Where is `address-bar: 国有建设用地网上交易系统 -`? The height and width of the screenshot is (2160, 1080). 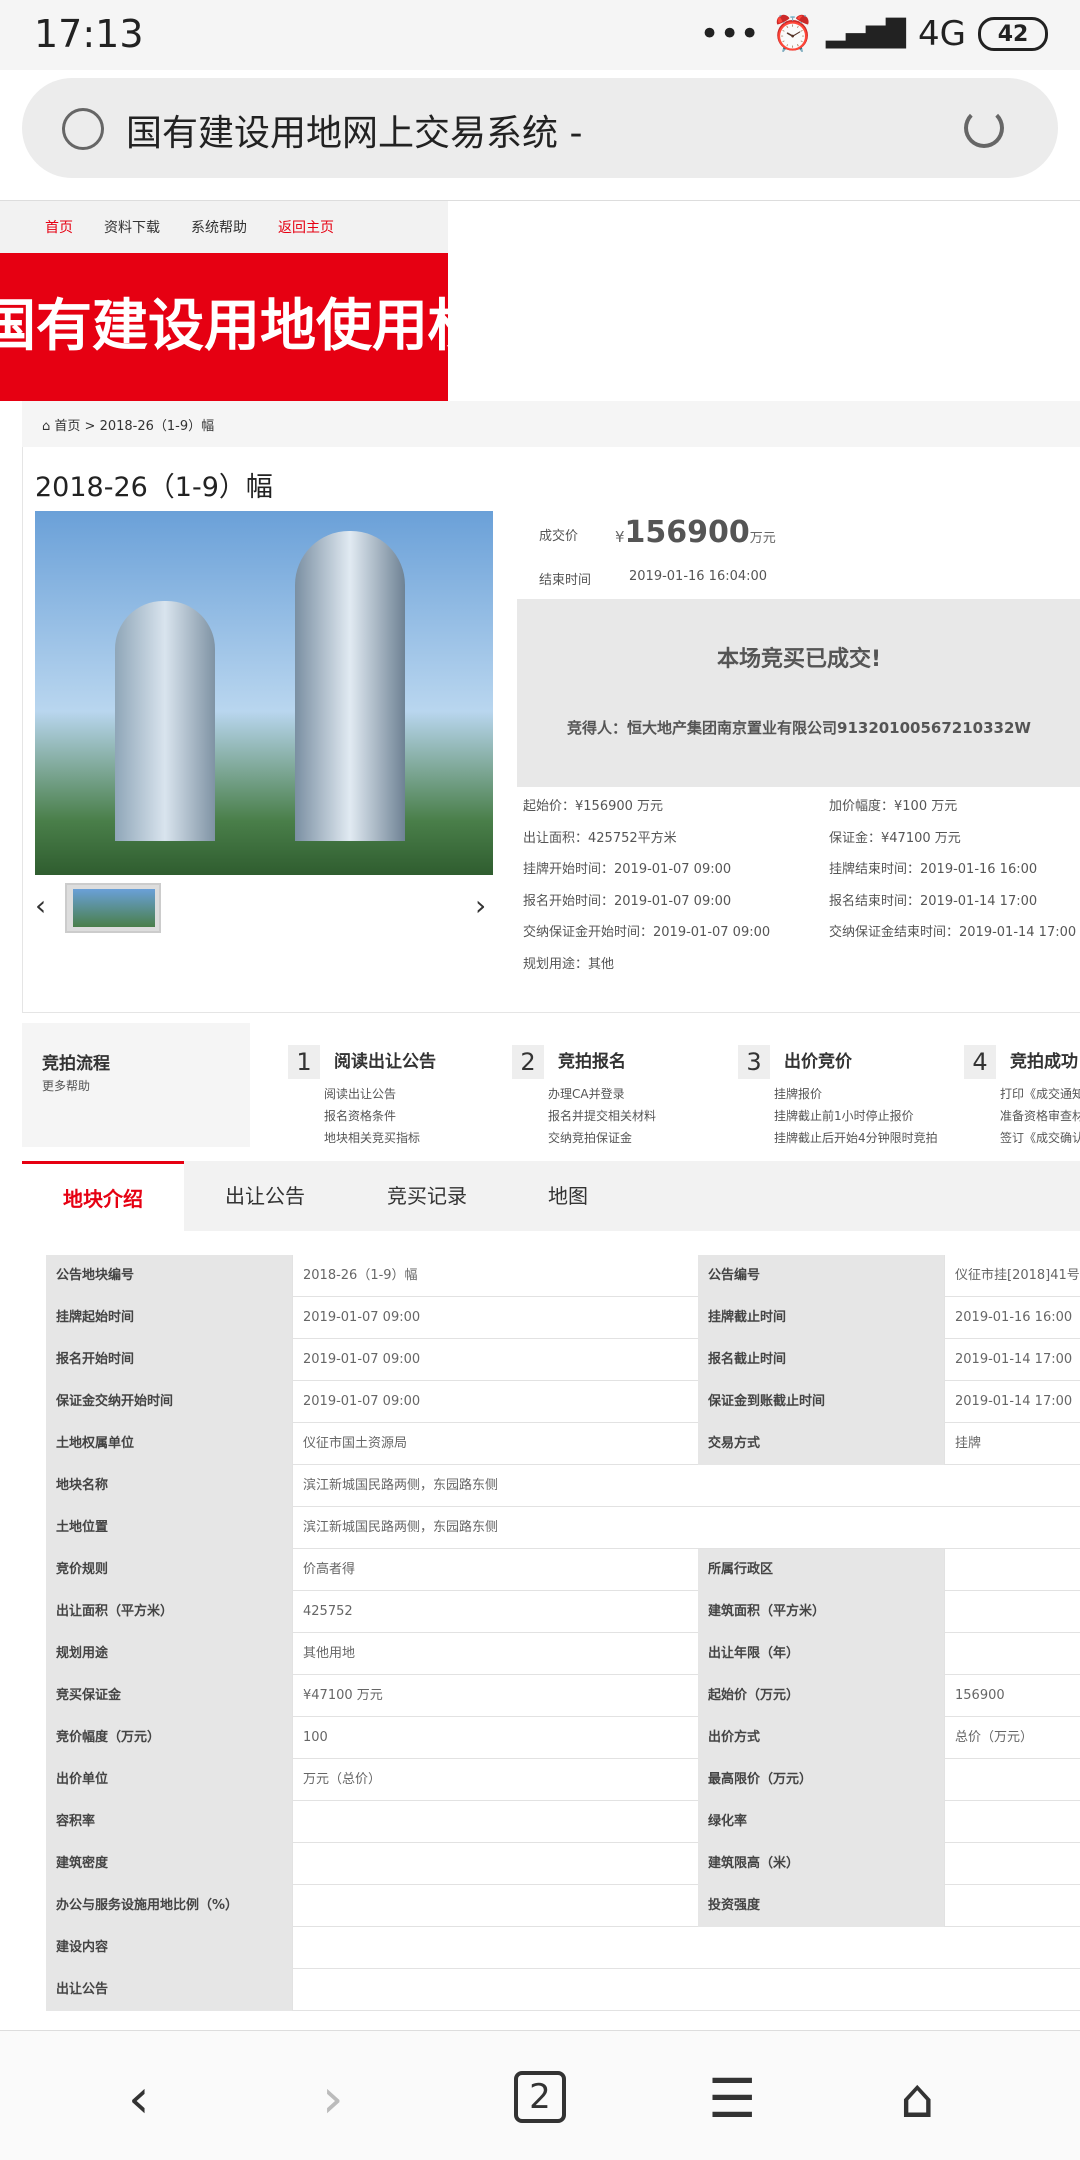 address-bar: 国有建设用地网上交易系统 - is located at coordinates (540, 128).